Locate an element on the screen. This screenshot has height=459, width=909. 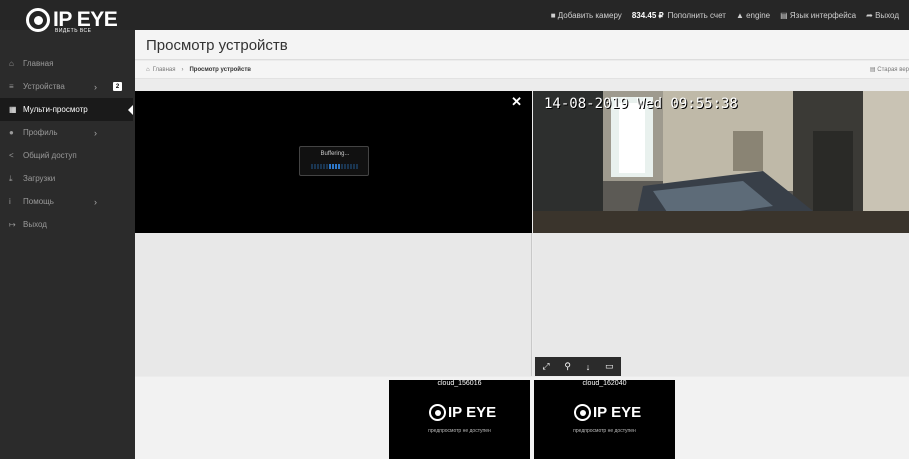
balance-value: 834.45 ₽ is located at coordinates (647, 15).